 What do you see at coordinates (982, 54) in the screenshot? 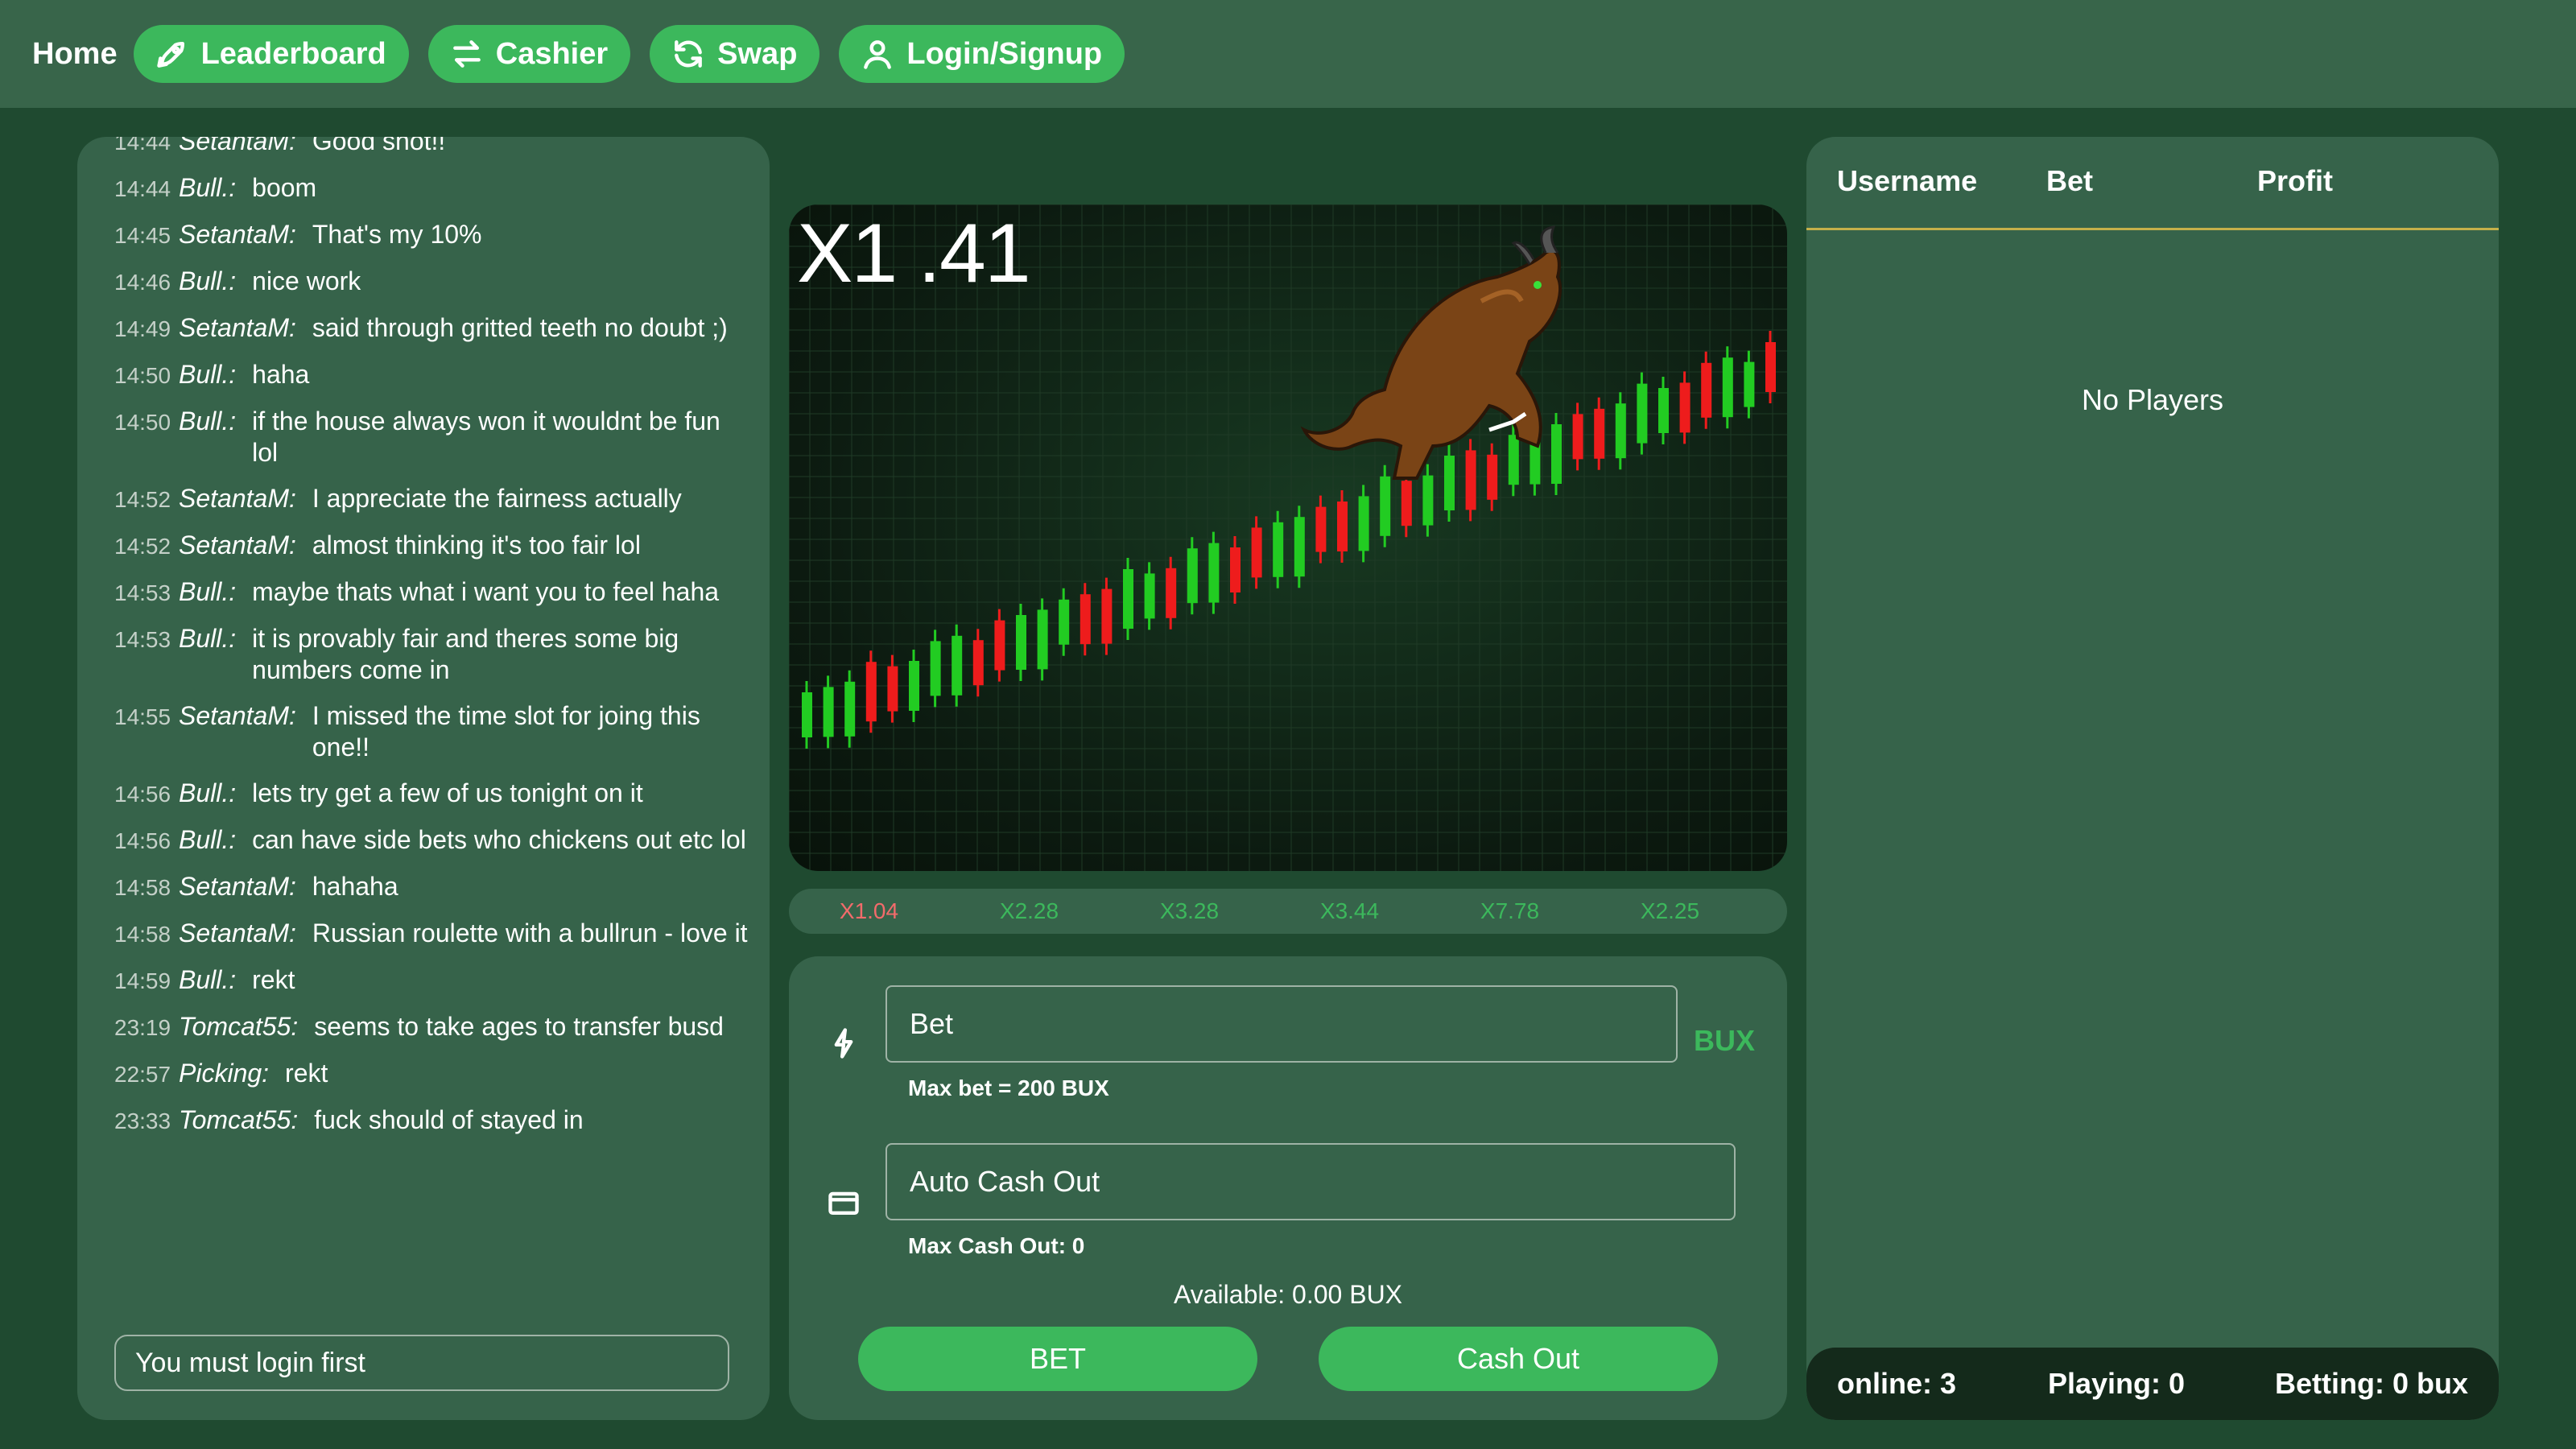
I see `login-signup-button: Login/Signup` at bounding box center [982, 54].